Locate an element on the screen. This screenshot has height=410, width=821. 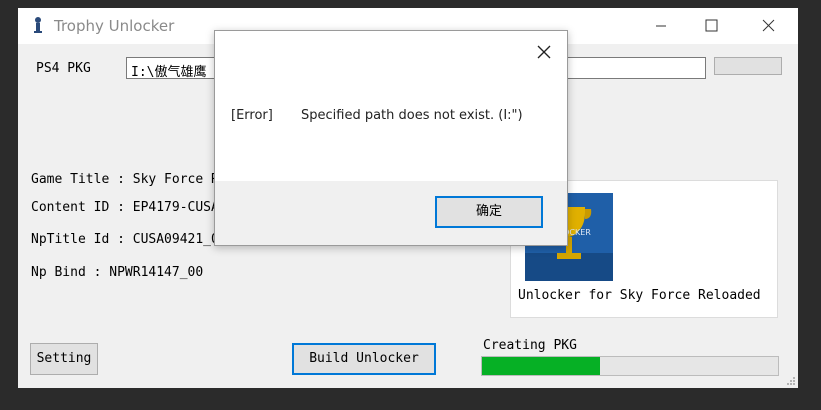
preview-caption: Unlocker for Sky Force Reloaded is located at coordinates (639, 295).